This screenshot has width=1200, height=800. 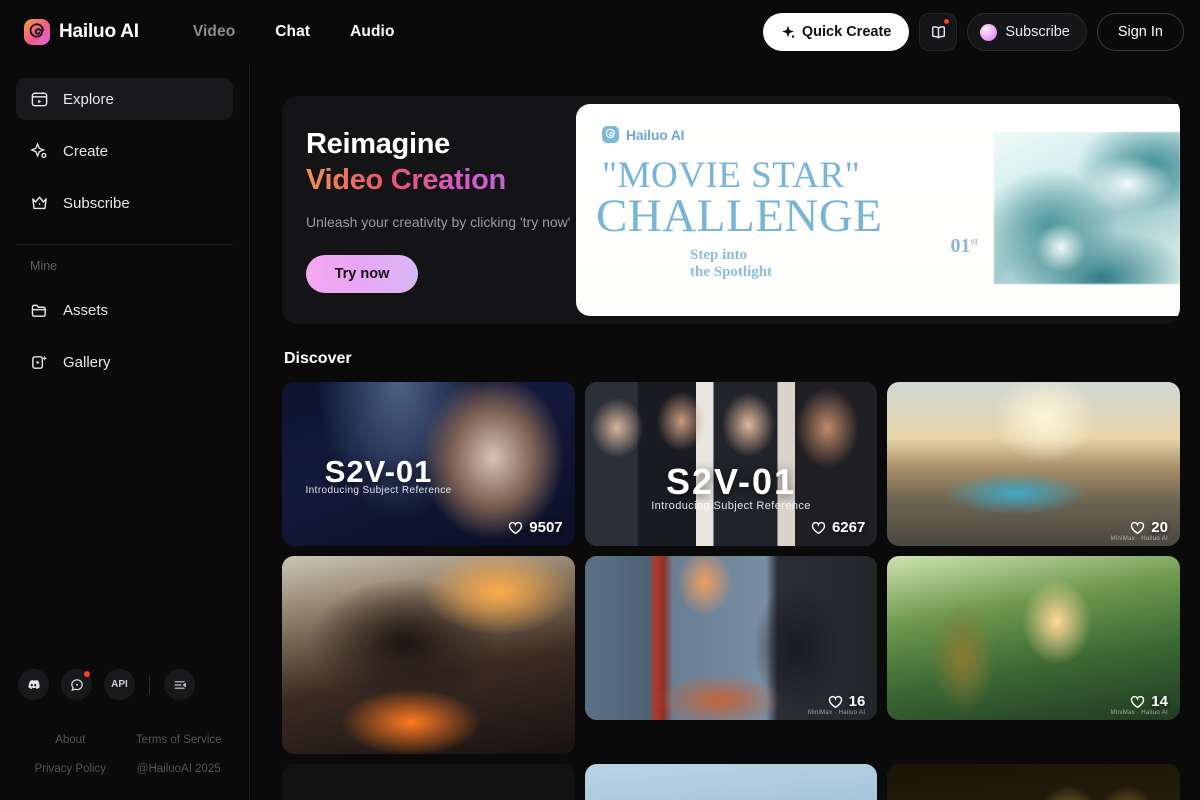 I want to click on banner-headline-2: CHALLENGE, so click(x=739, y=215).